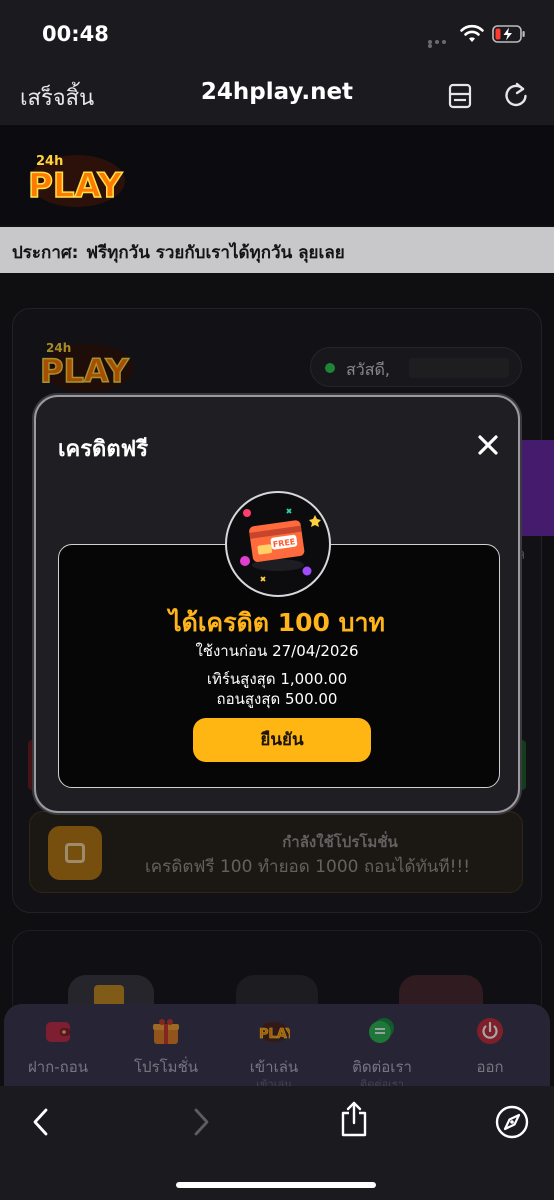  What do you see at coordinates (277, 651) in the screenshot?
I see `expiry-text: ใช้งานก่อน 27/04/2026` at bounding box center [277, 651].